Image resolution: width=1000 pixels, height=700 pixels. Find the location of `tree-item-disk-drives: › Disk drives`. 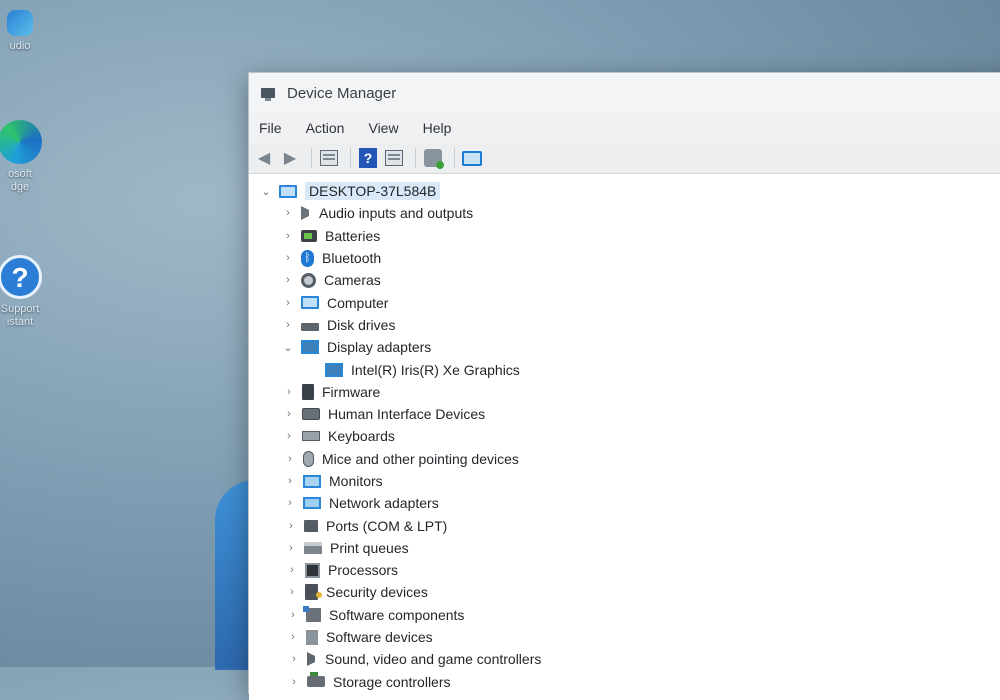

tree-item-disk-drives: › Disk drives is located at coordinates (624, 325).